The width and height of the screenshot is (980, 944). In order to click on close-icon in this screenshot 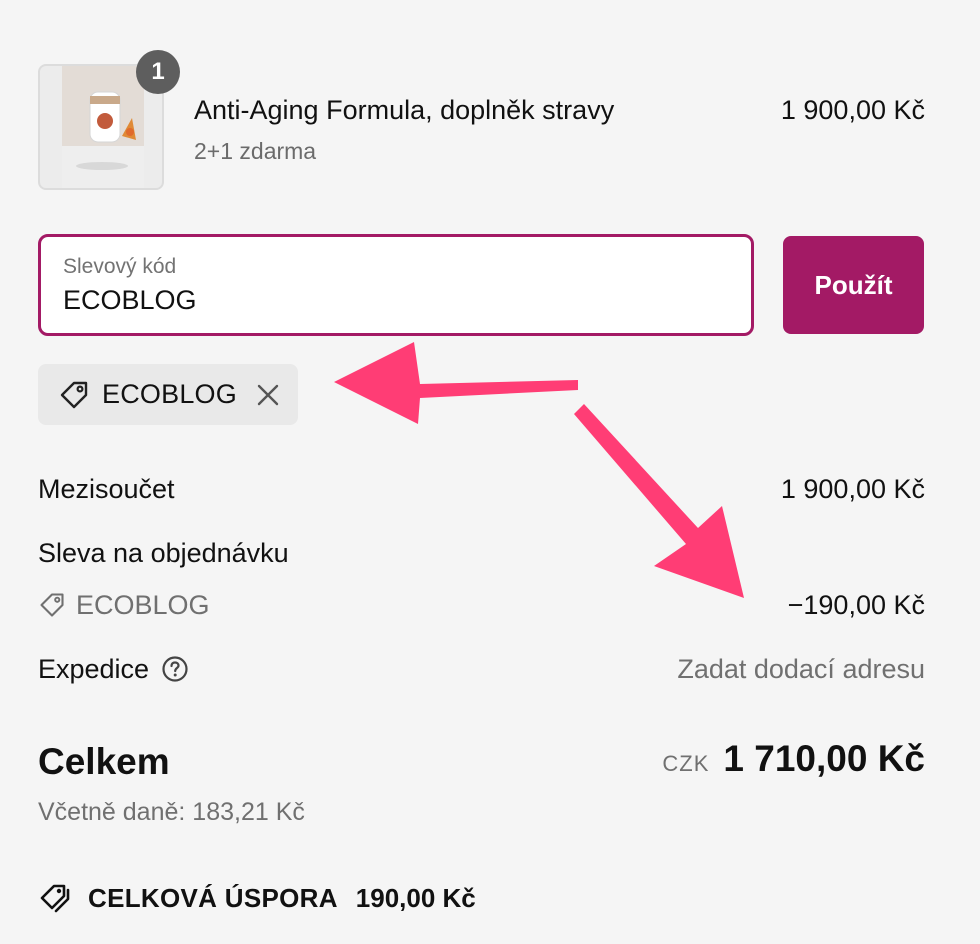, I will do `click(268, 394)`.